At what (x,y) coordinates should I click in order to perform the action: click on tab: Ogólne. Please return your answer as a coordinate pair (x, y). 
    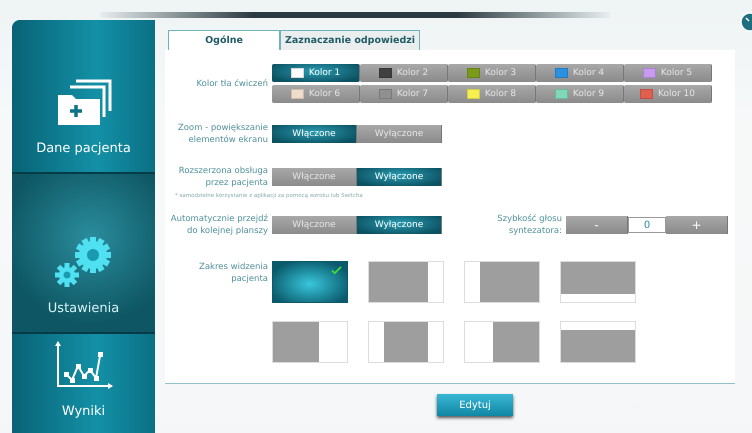
    Looking at the image, I should click on (224, 40).